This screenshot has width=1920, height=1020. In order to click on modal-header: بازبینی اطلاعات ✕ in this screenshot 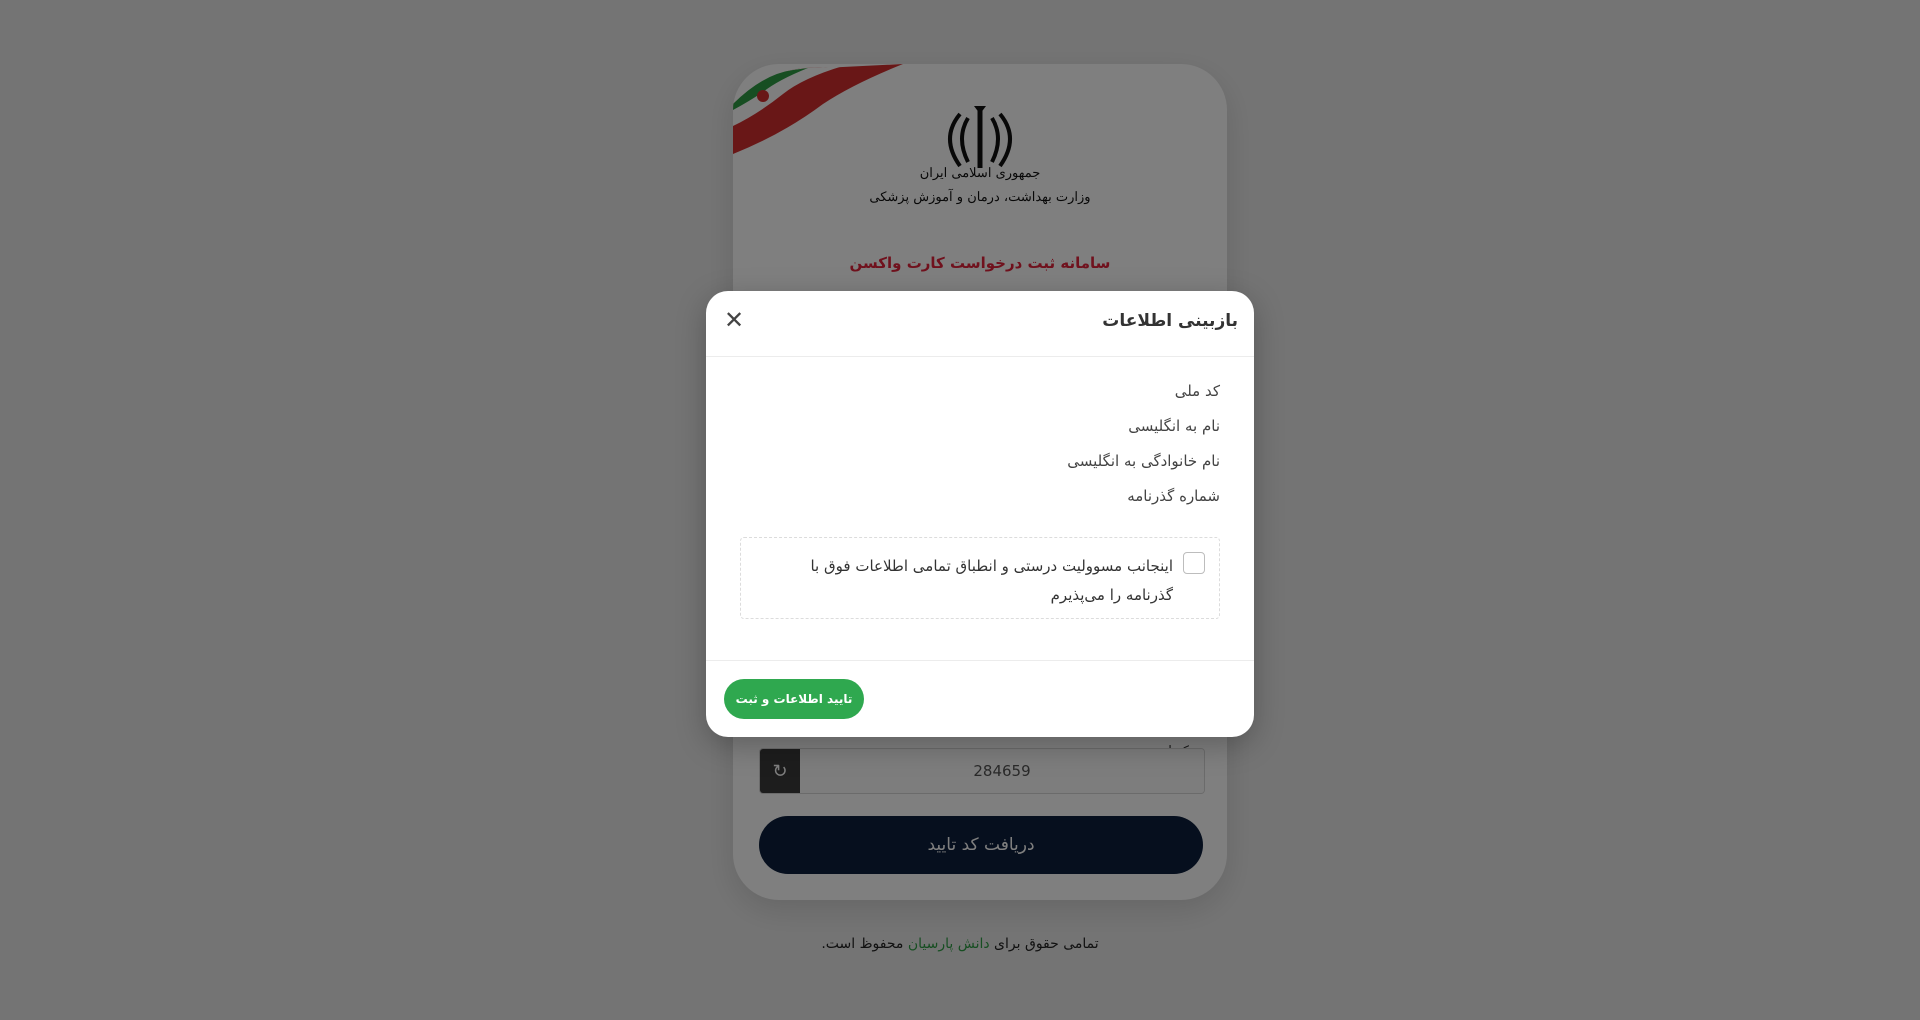, I will do `click(980, 324)`.